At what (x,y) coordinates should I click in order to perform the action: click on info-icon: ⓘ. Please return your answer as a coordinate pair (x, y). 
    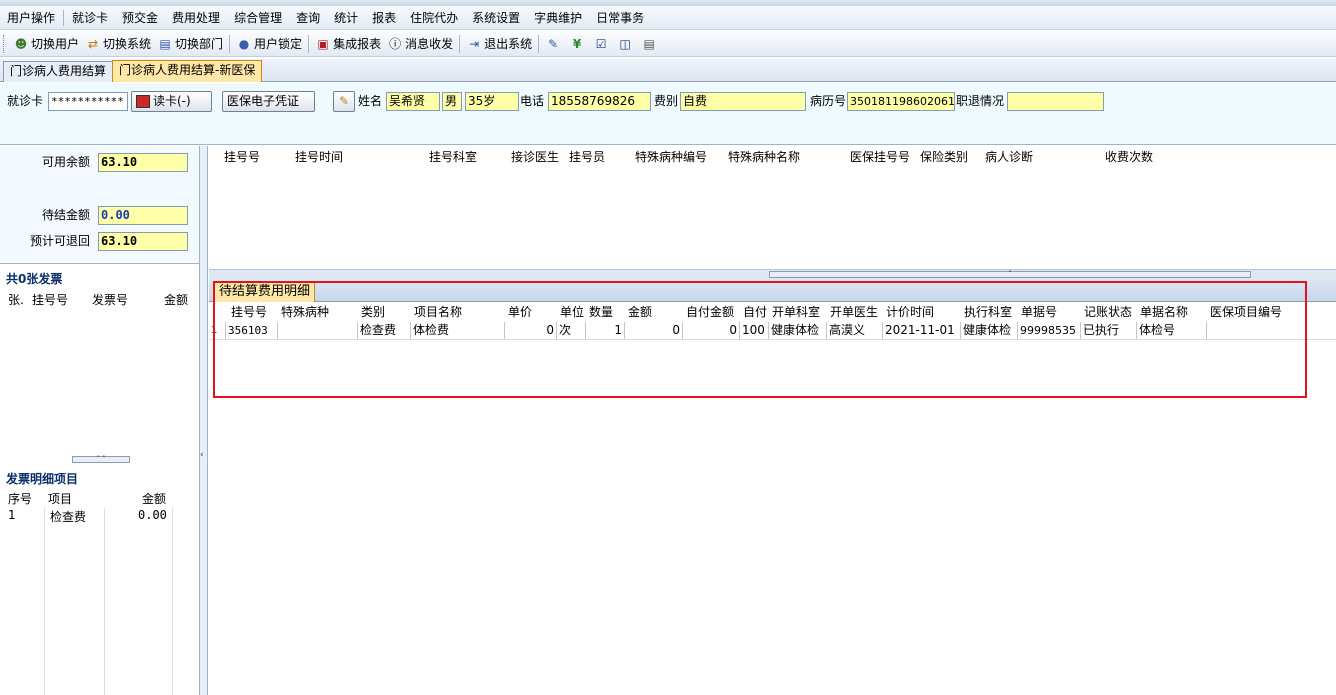
    Looking at the image, I should click on (395, 43).